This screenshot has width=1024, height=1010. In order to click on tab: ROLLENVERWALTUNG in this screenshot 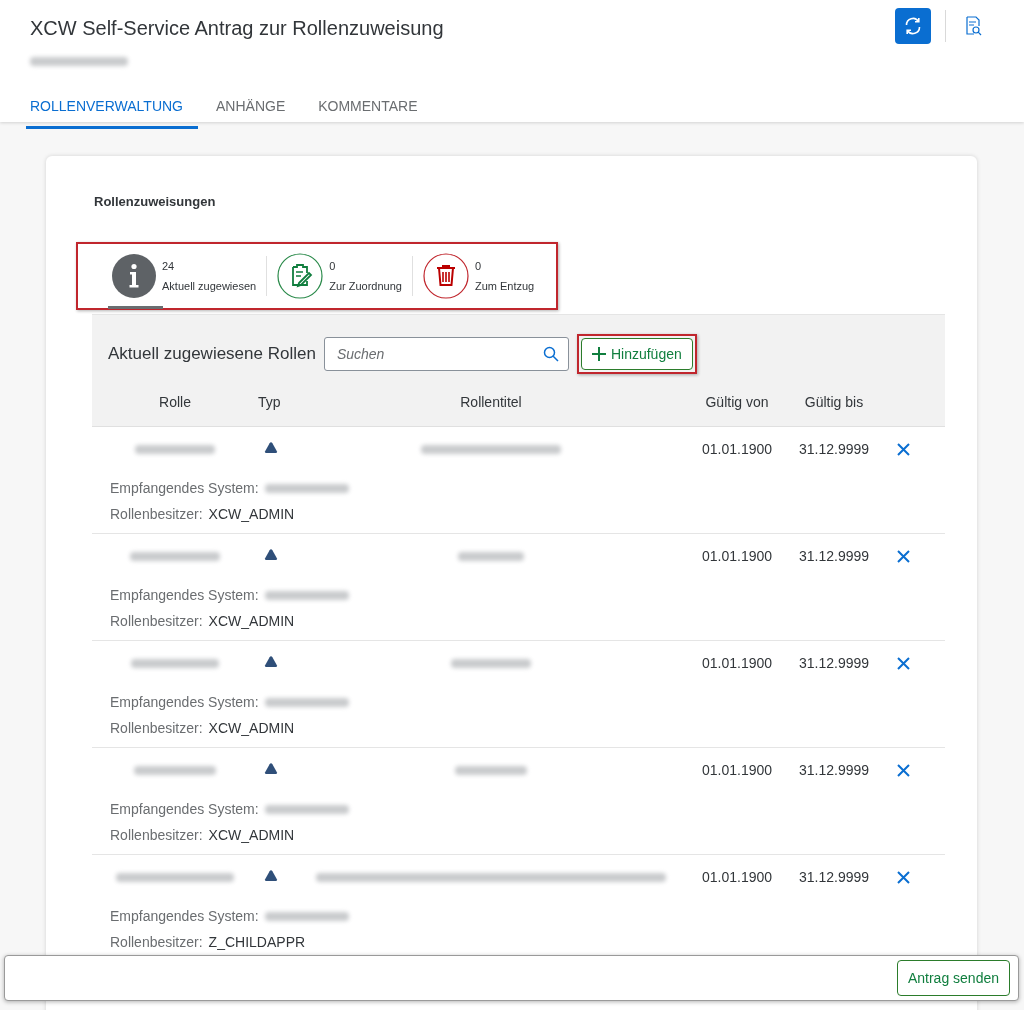, I will do `click(112, 112)`.